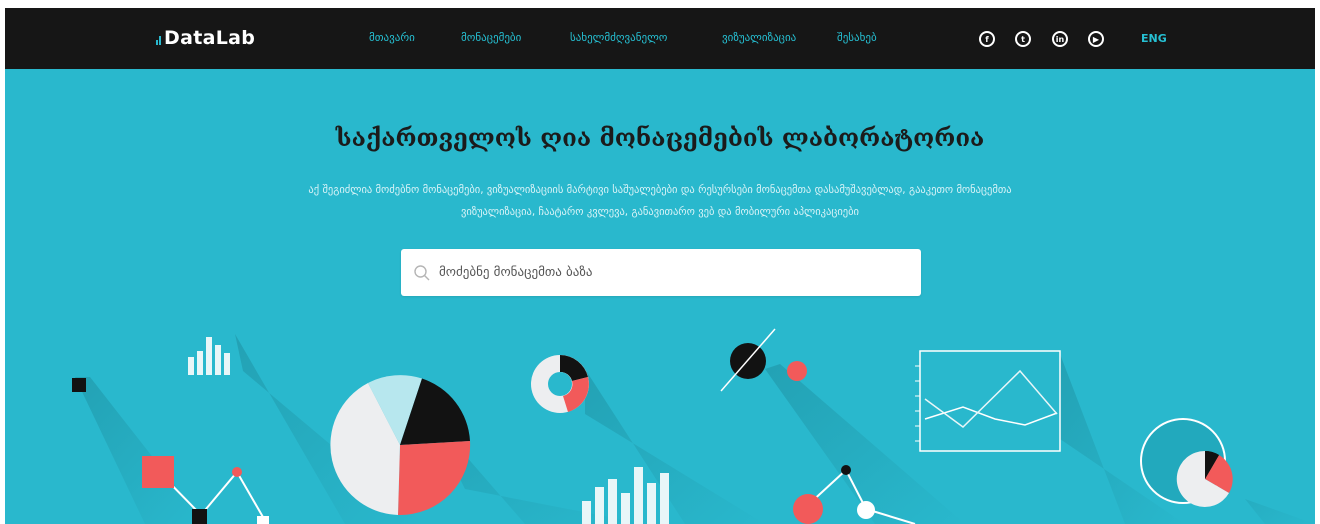  I want to click on nav-item-data: მონაცემები, so click(491, 37).